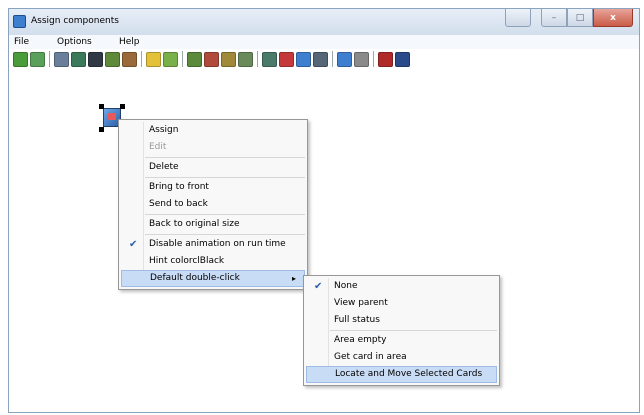 This screenshot has height=415, width=644. I want to click on menu-item-label: Disable animation on run time, so click(217, 244).